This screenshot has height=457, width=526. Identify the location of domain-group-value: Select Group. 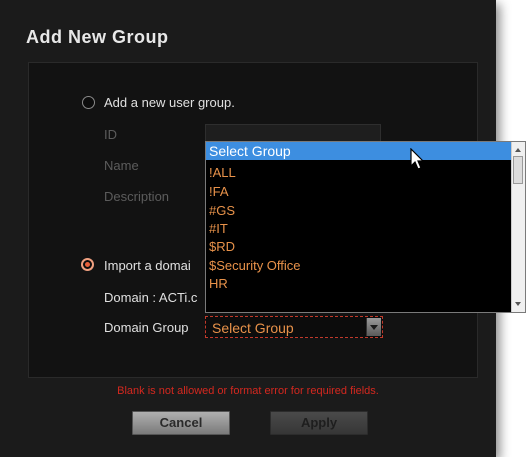
(253, 328).